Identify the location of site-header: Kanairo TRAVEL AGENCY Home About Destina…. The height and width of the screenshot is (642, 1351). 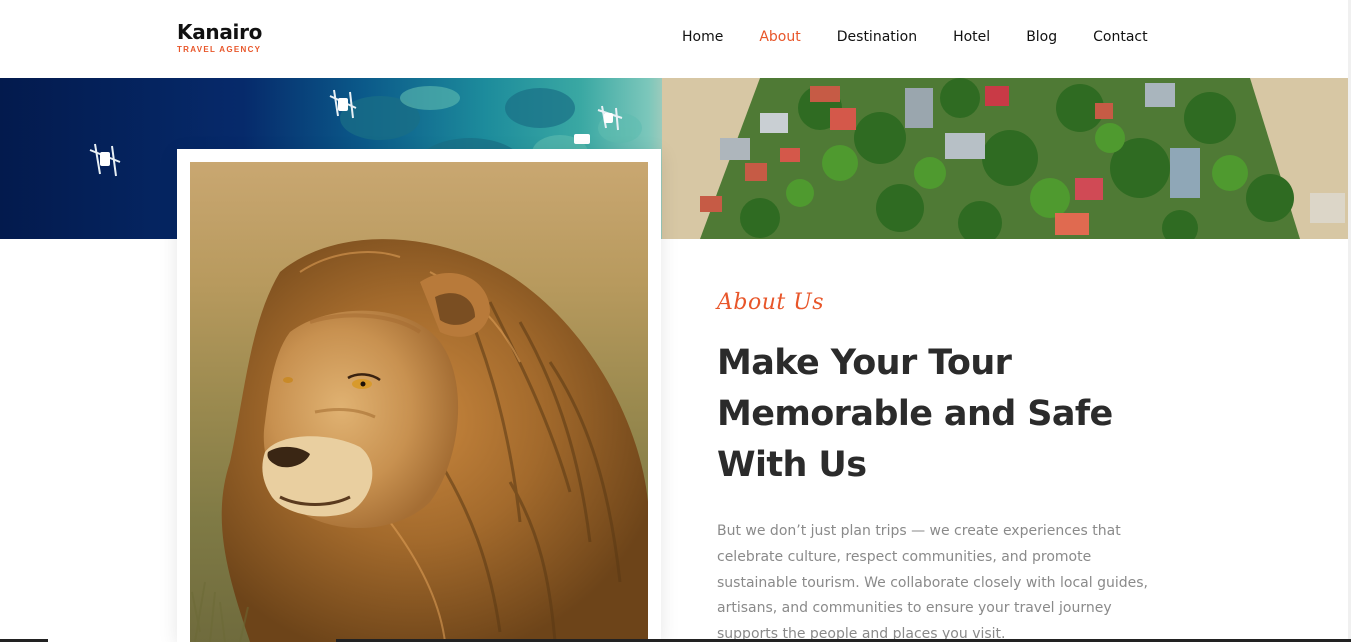
(675, 39).